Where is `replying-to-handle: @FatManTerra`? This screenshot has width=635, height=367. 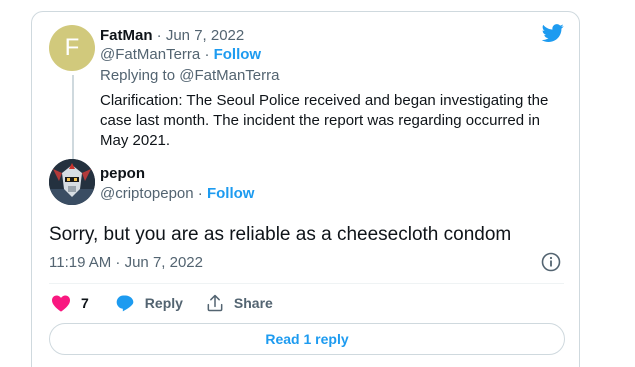 replying-to-handle: @FatManTerra is located at coordinates (229, 75).